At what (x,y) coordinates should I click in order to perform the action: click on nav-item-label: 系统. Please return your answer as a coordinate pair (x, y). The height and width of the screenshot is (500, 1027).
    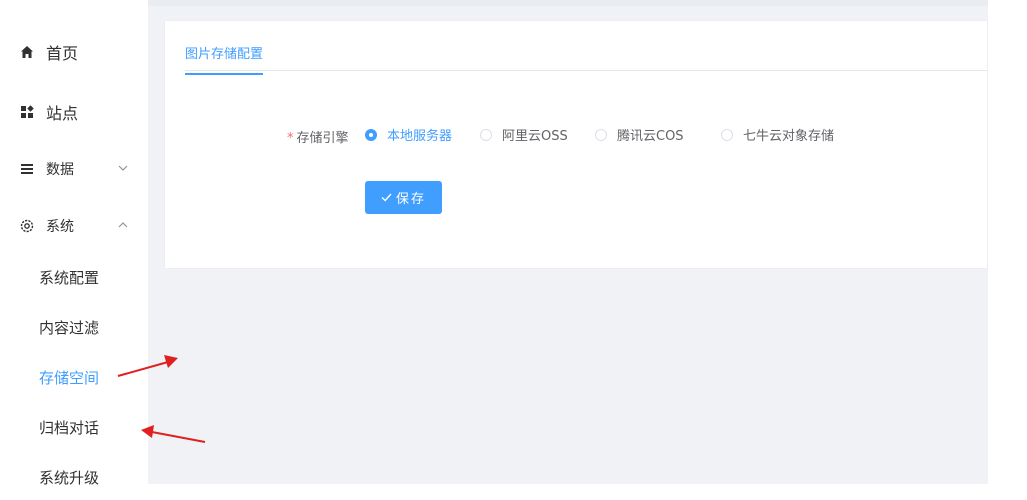
    Looking at the image, I should click on (60, 227).